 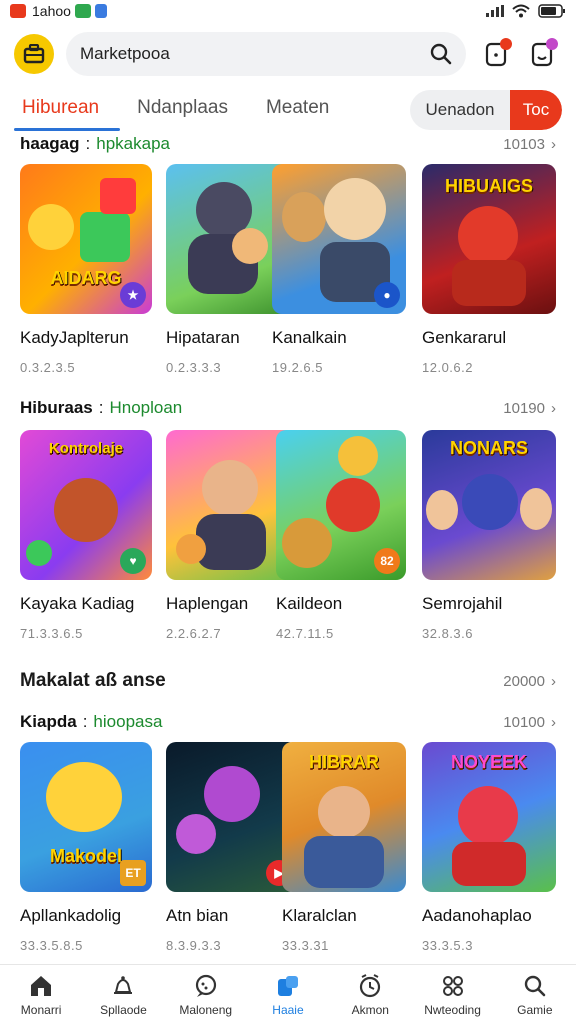 What do you see at coordinates (71, 915) in the screenshot?
I see `game-title: Apllankadolig` at bounding box center [71, 915].